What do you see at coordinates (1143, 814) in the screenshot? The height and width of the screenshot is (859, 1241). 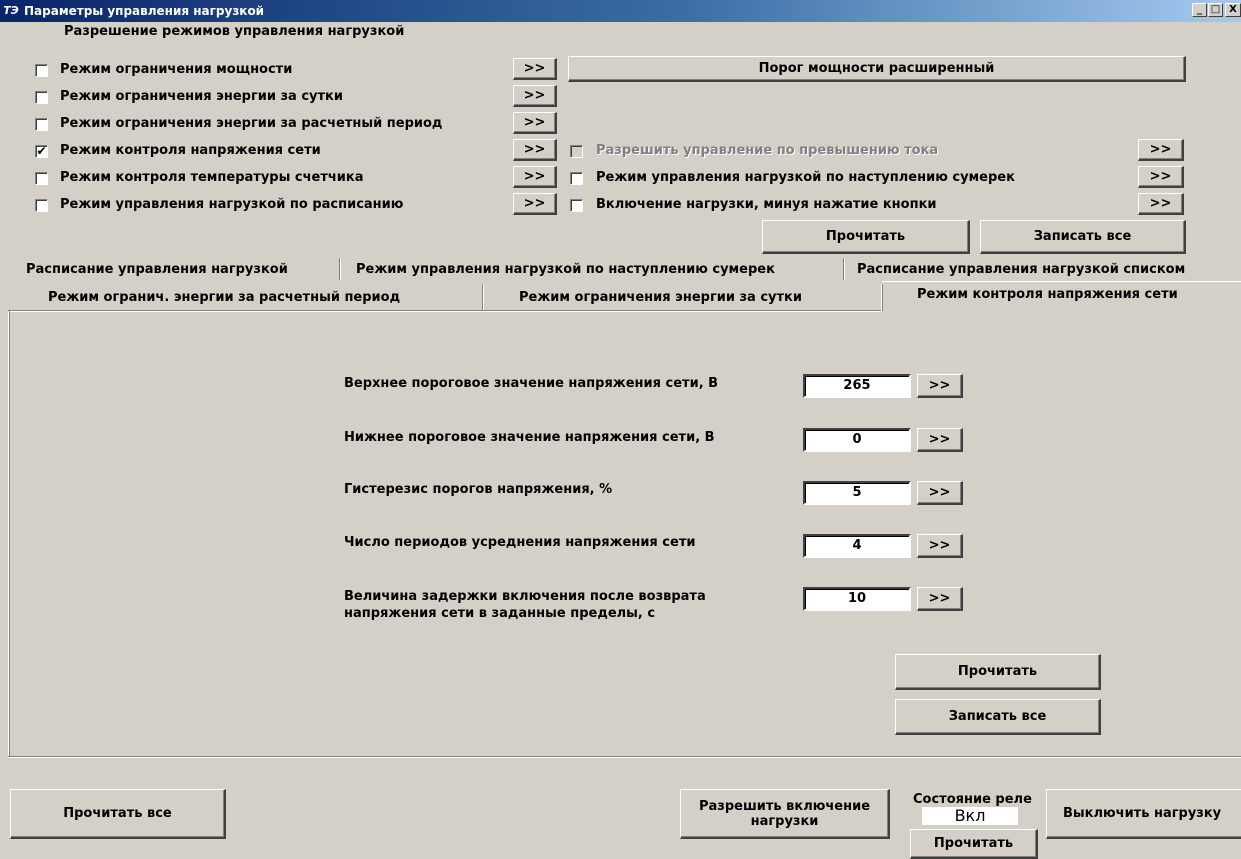 I see `disconnect-load-button: Выключить нагрузку` at bounding box center [1143, 814].